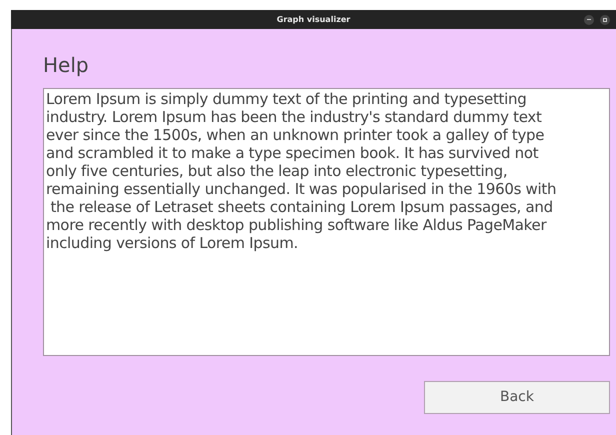  What do you see at coordinates (589, 19) in the screenshot?
I see `minimize-button` at bounding box center [589, 19].